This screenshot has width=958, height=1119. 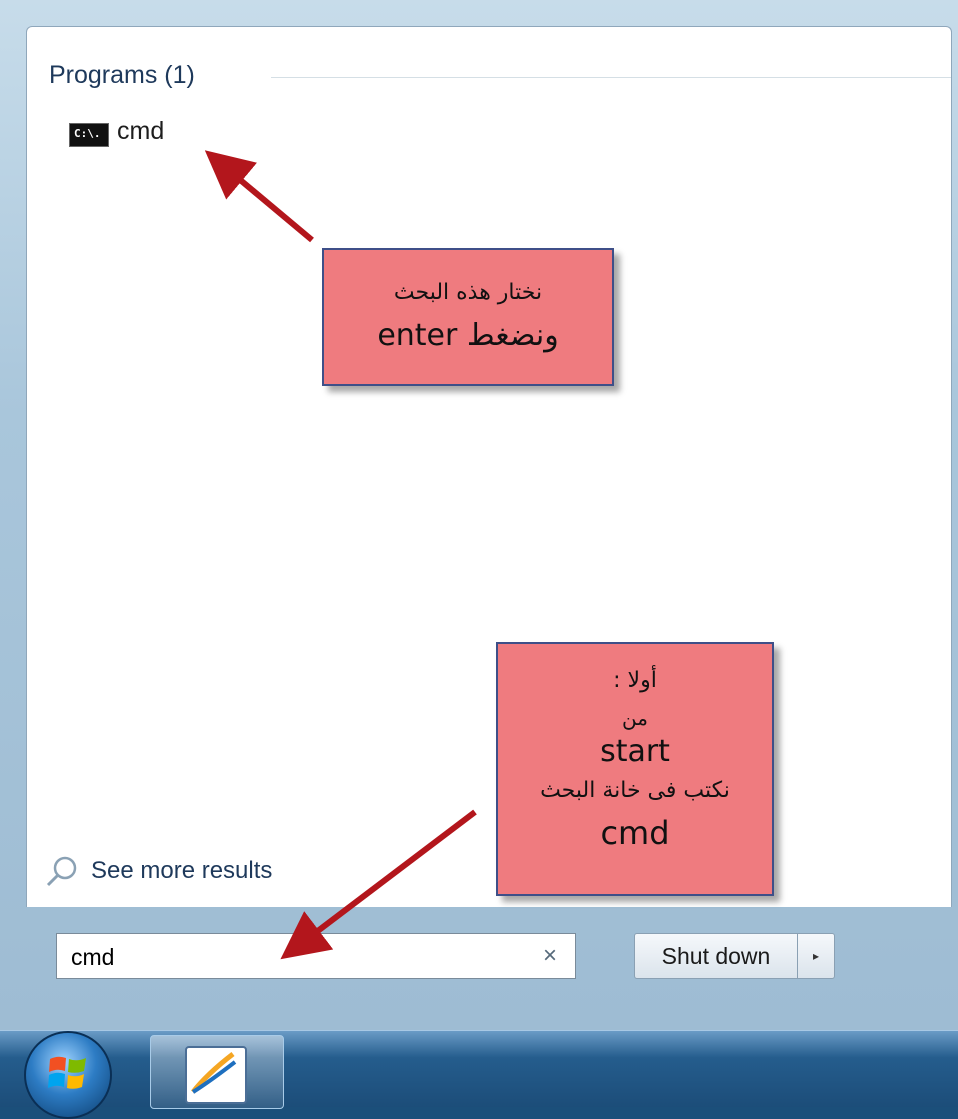 I want to click on result-item-cmd: C:\. cmd, so click(x=169, y=133).